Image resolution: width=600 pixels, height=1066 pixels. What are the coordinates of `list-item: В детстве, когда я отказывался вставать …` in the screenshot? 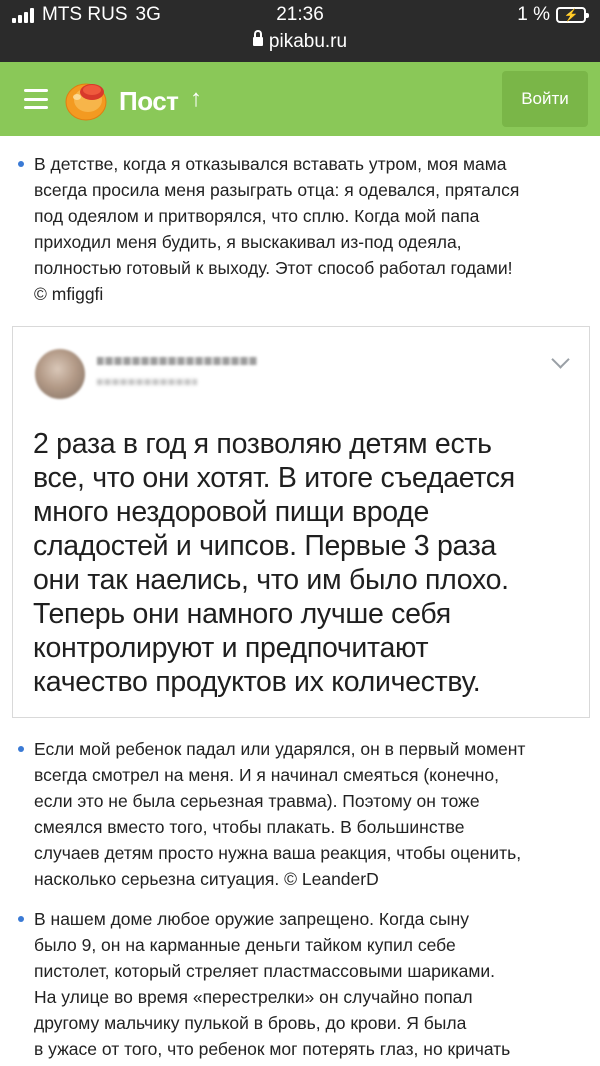 It's located at (306, 229).